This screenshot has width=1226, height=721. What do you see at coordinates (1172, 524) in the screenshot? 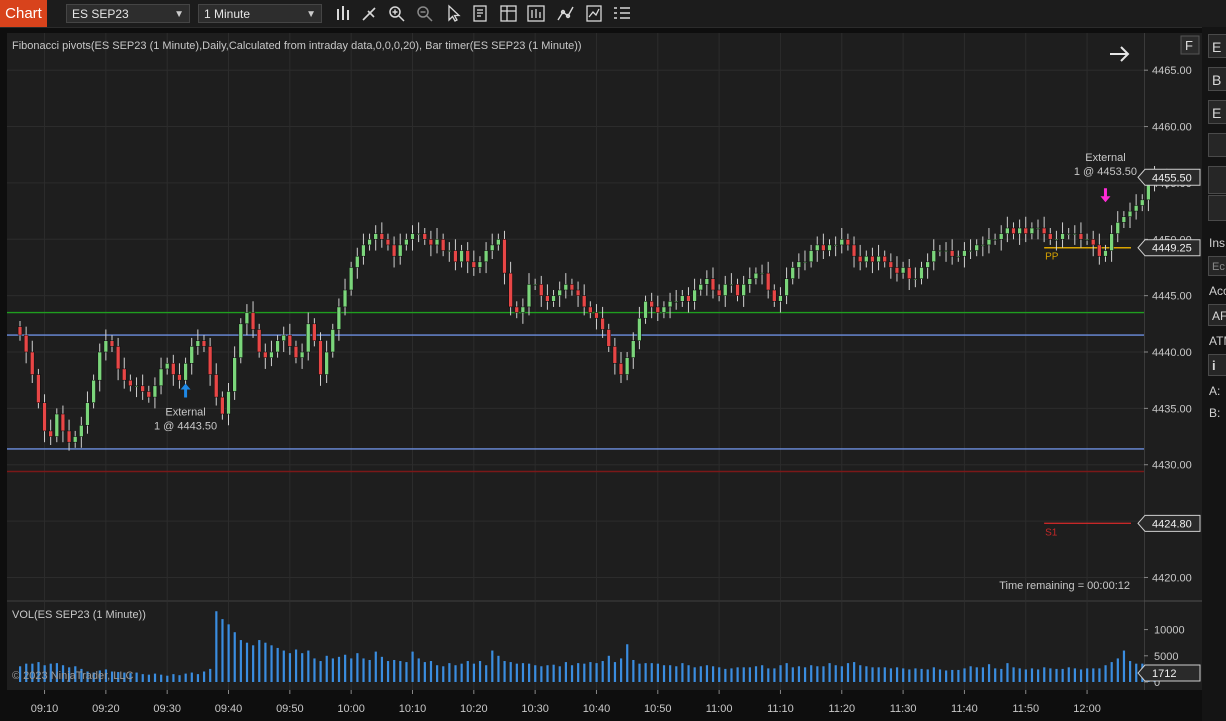
I see `price-marker: 4424.80` at bounding box center [1172, 524].